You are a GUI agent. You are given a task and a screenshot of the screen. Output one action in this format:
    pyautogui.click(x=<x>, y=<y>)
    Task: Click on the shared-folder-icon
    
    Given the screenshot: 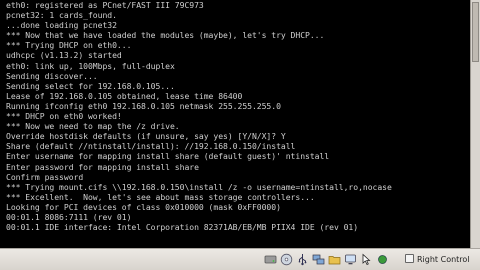 What is the action you would take?
    pyautogui.click(x=334, y=259)
    